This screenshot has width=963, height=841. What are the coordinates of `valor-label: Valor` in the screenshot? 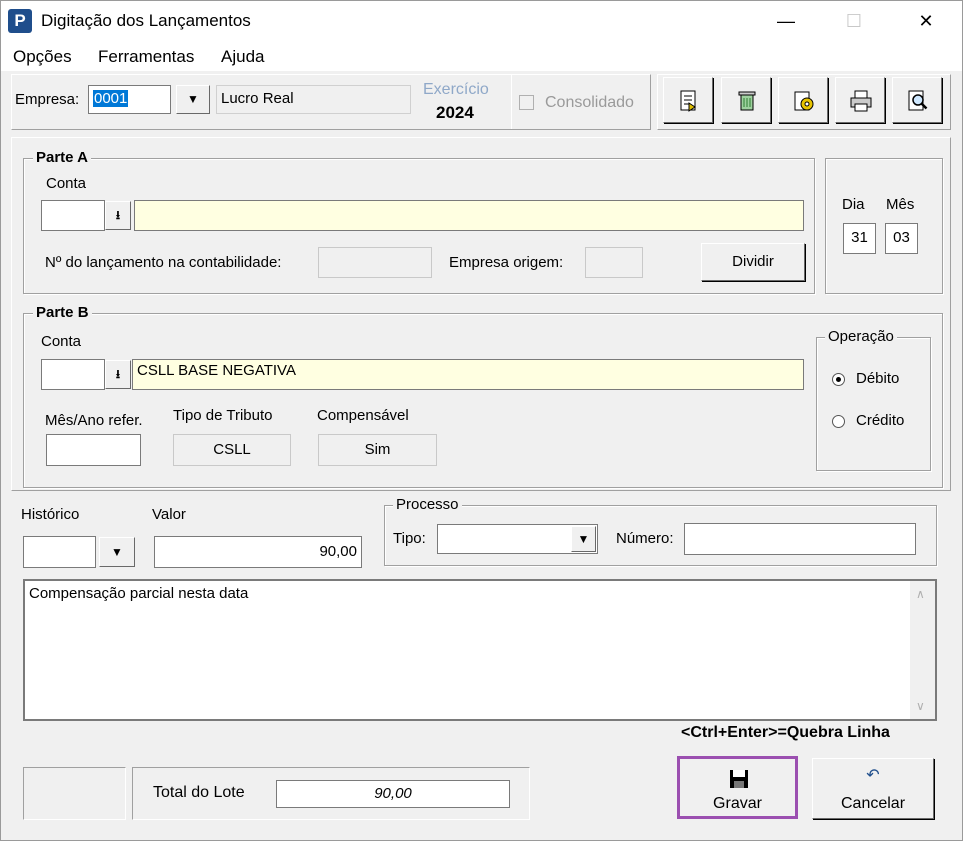 It's located at (169, 514).